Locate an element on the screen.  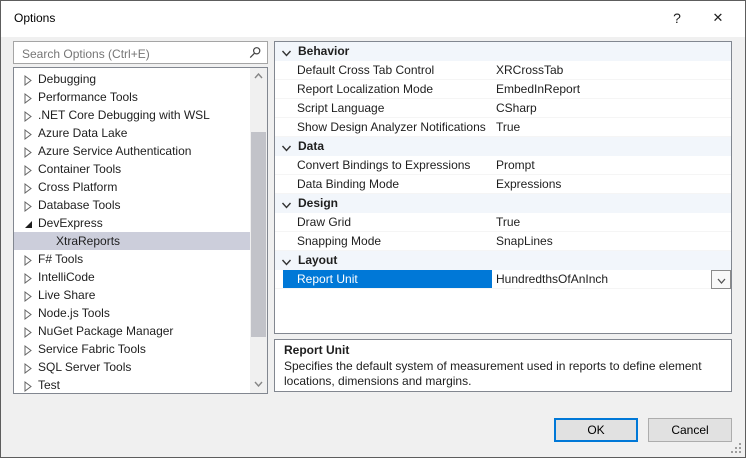
property-row-report-unit: Report Unit HundredthsOfAnInch is located at coordinates (503, 279).